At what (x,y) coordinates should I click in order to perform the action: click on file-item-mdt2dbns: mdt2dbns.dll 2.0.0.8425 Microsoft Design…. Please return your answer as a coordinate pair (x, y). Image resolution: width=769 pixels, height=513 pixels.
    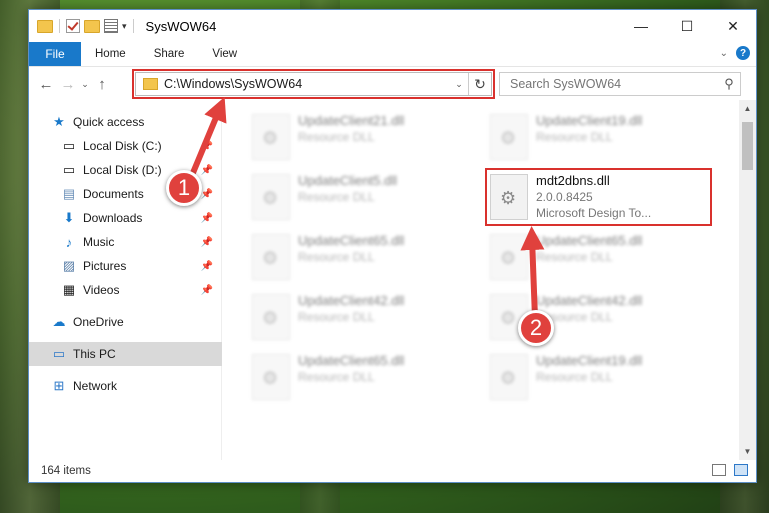
    Looking at the image, I should click on (595, 197).